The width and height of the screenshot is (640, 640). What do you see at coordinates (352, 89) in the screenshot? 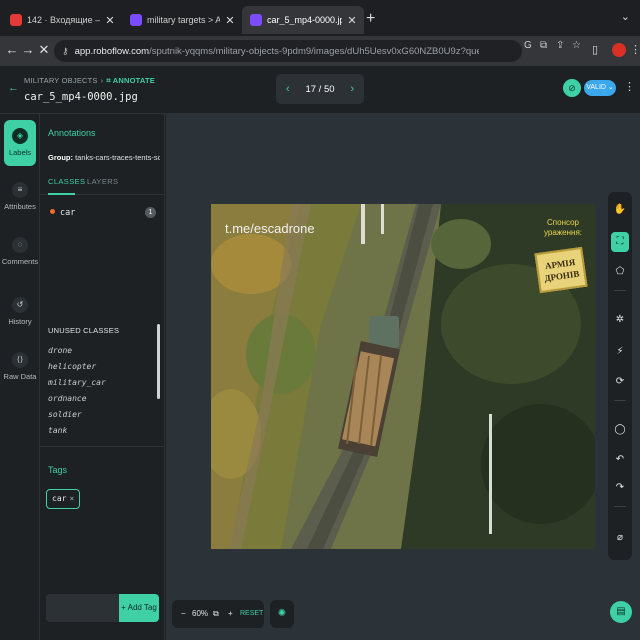
I see `next-image-icon: ›` at bounding box center [352, 89].